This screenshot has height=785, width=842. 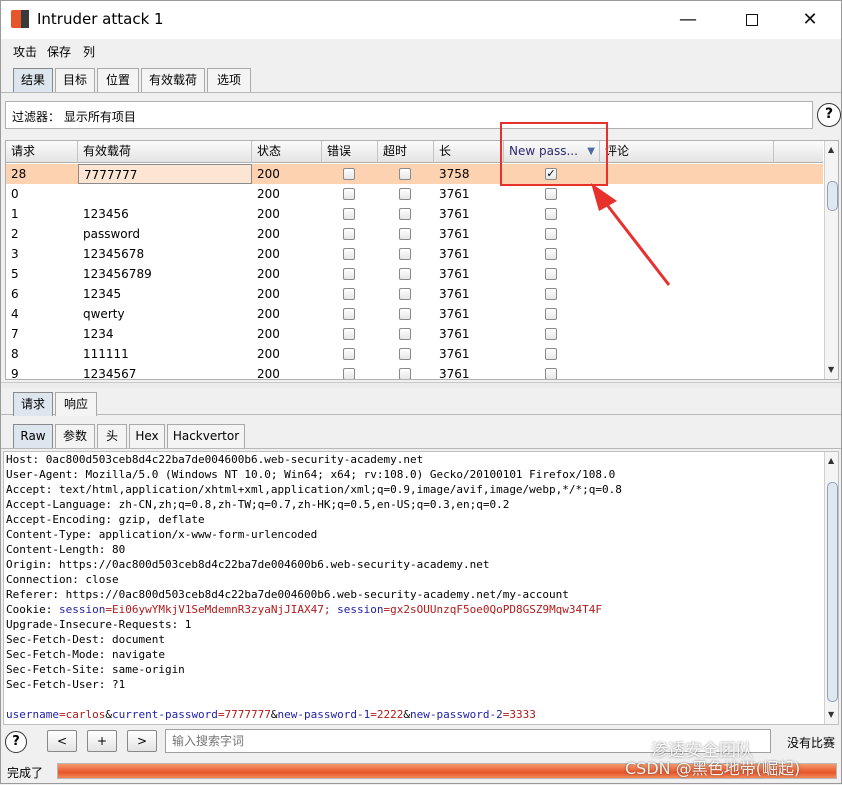 I want to click on request-segment: Sec-Fetch-User: ?1, so click(x=66, y=684).